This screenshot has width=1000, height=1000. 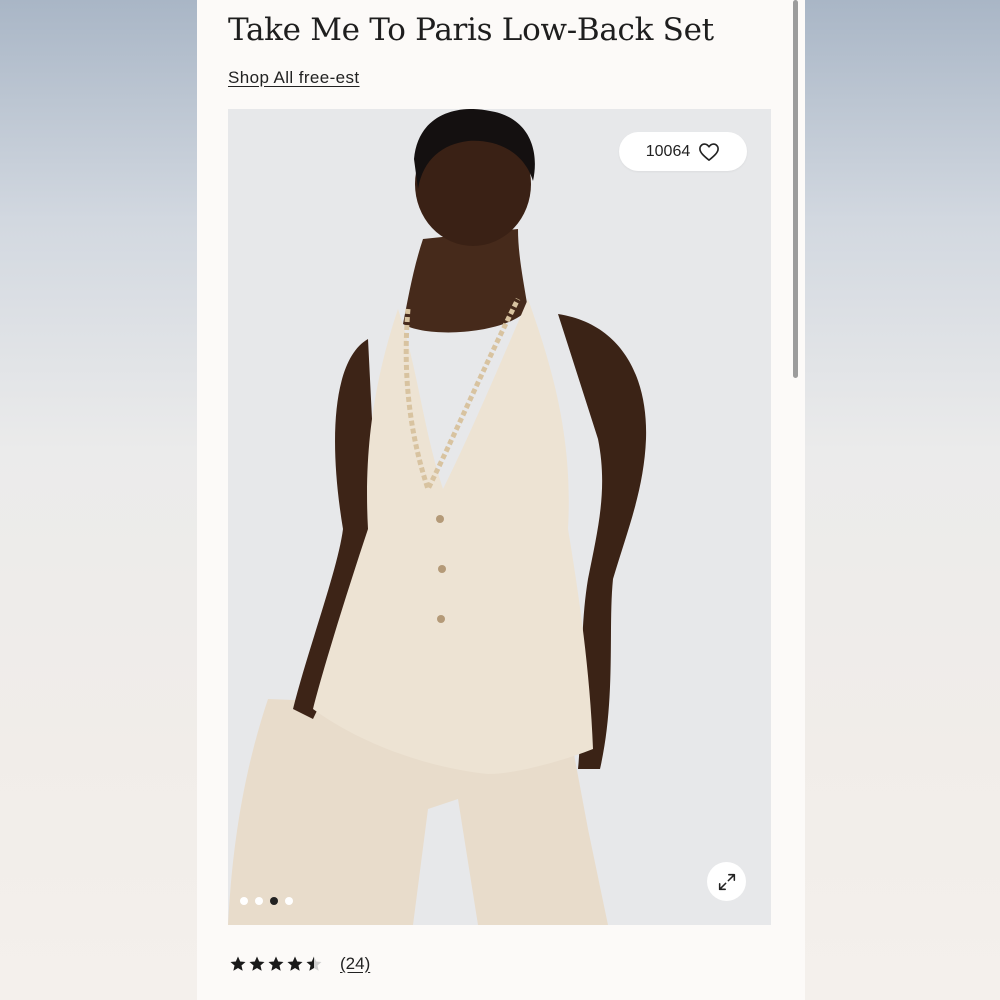 I want to click on shop-all-link: Shop All free-est, so click(x=294, y=78).